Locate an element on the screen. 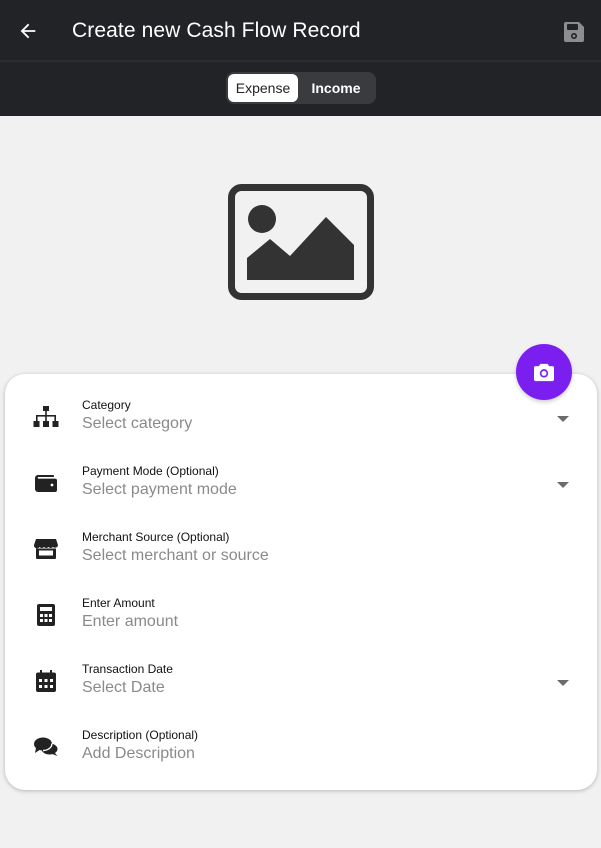 The height and width of the screenshot is (848, 601). description-field: Description (Optional) Add Description is located at coordinates (301, 761).